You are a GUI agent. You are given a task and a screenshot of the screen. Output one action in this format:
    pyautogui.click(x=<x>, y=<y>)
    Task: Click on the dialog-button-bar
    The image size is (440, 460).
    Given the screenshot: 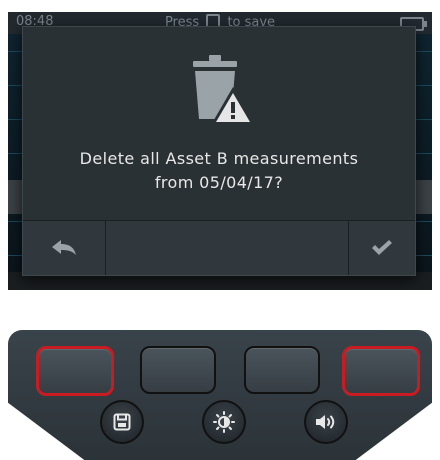 What is the action you would take?
    pyautogui.click(x=219, y=247)
    